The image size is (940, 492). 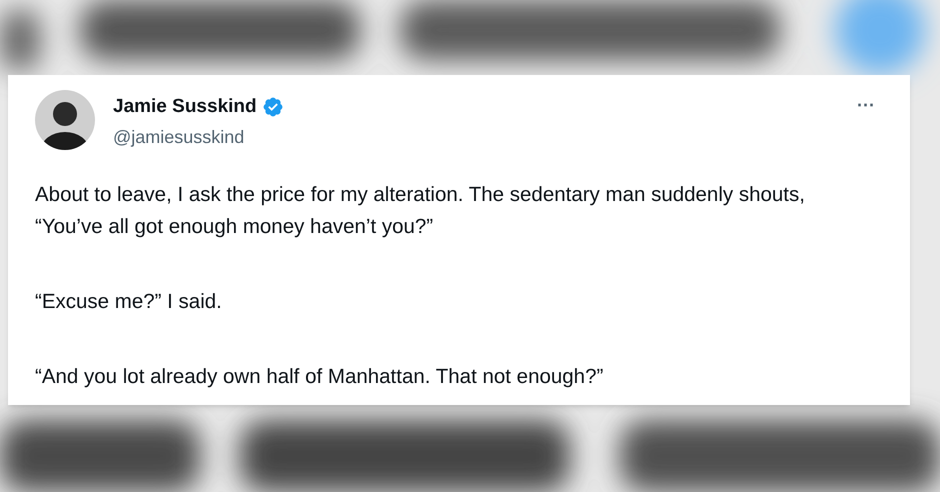 I want to click on author-handle: @jamiesusskind, so click(x=198, y=137).